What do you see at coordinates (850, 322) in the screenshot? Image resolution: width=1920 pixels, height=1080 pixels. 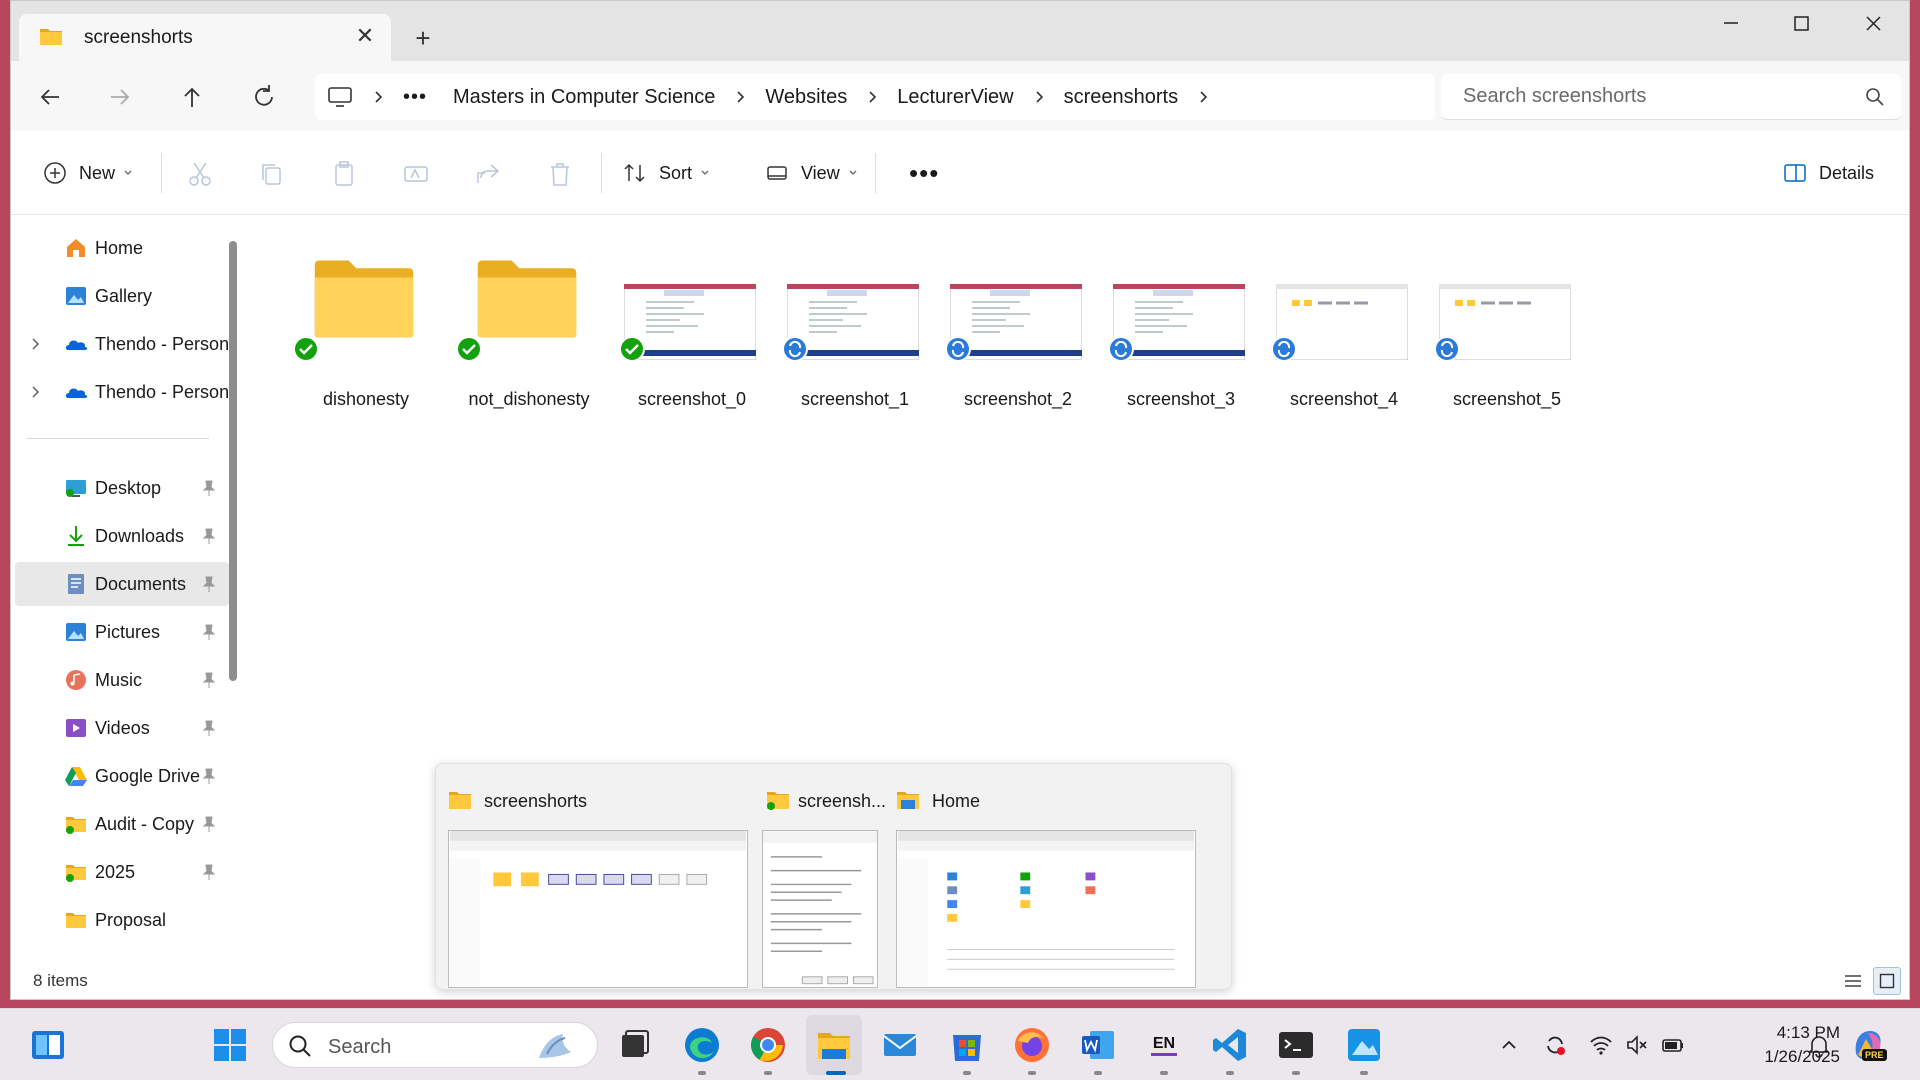 I see `image-file-item: screenshot_1` at bounding box center [850, 322].